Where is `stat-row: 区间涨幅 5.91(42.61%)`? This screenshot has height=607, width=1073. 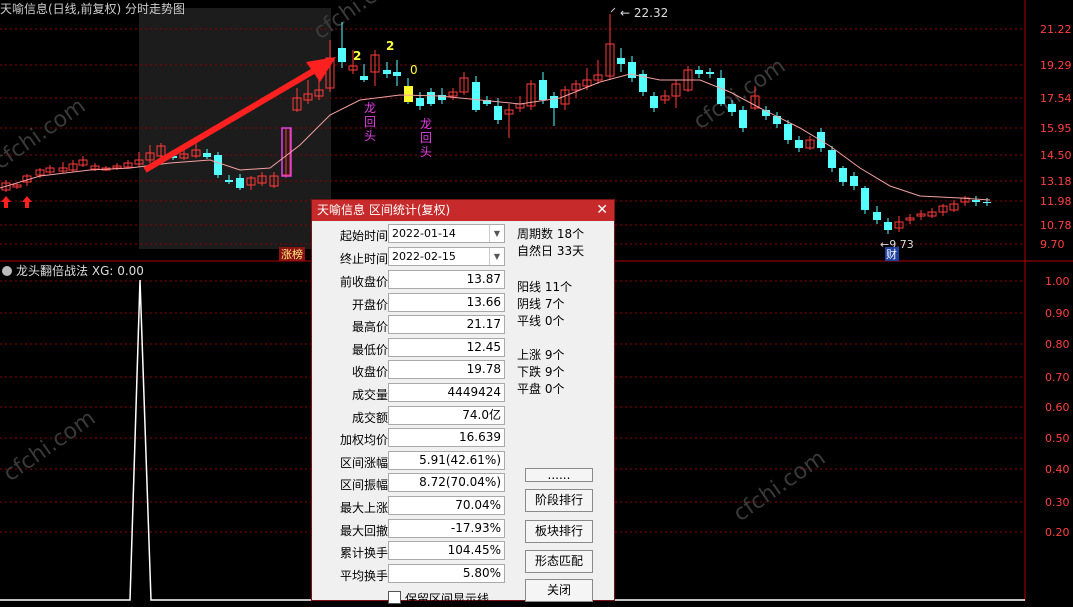 stat-row: 区间涨幅 5.91(42.61%) is located at coordinates (412, 460).